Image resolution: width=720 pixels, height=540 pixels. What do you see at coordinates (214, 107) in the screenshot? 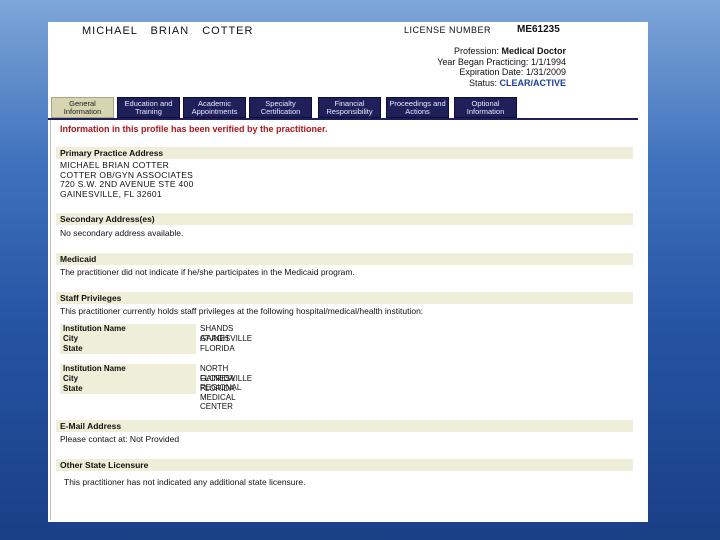
I see `tab-academic-appointments: Academic Appointments` at bounding box center [214, 107].